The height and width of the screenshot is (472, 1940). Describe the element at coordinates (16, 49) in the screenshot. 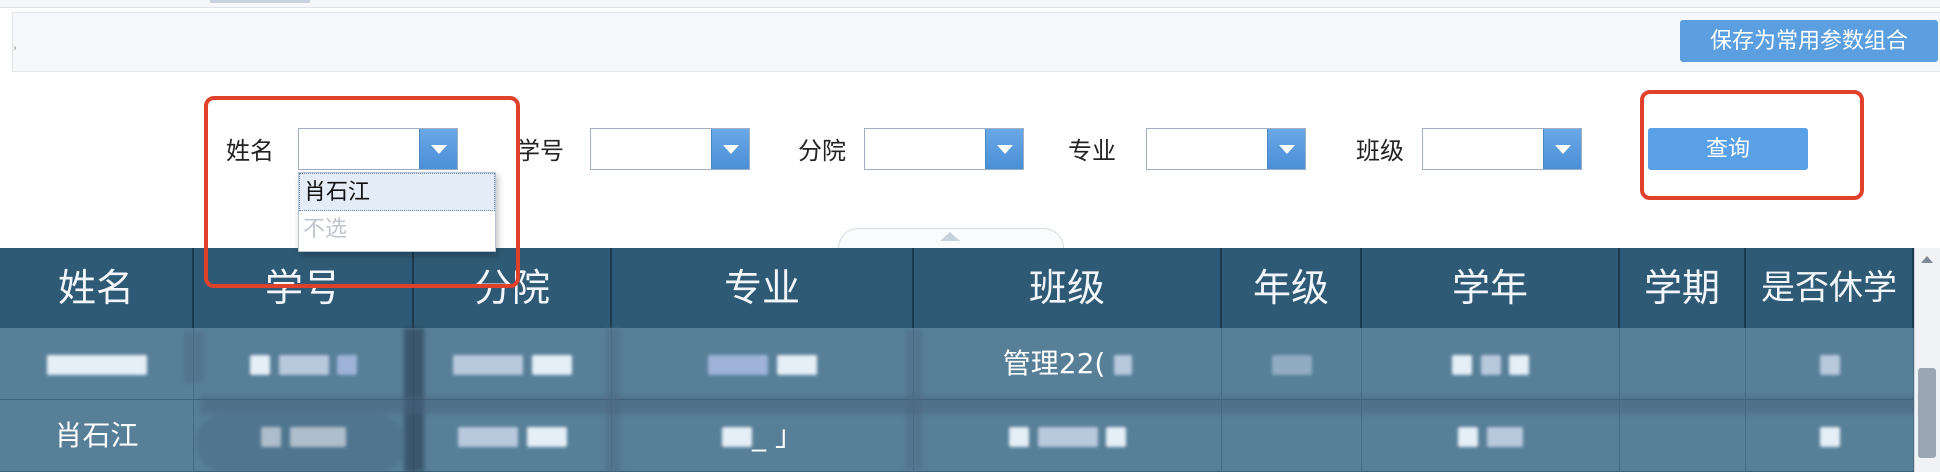

I see `collapse-caret-icon: ›` at that location.